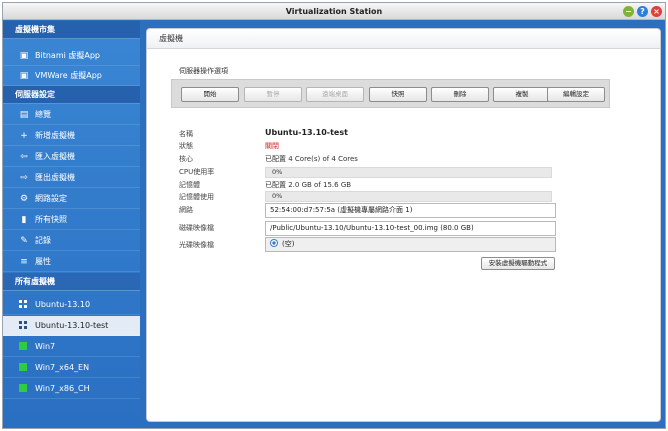  What do you see at coordinates (186, 146) in the screenshot?
I see `state-label: 狀態` at bounding box center [186, 146].